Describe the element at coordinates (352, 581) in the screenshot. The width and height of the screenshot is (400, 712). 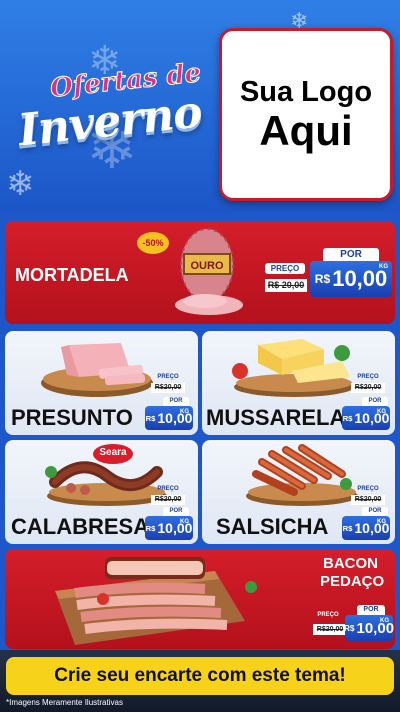
I see `product-name-line2: PEDAÇO` at that location.